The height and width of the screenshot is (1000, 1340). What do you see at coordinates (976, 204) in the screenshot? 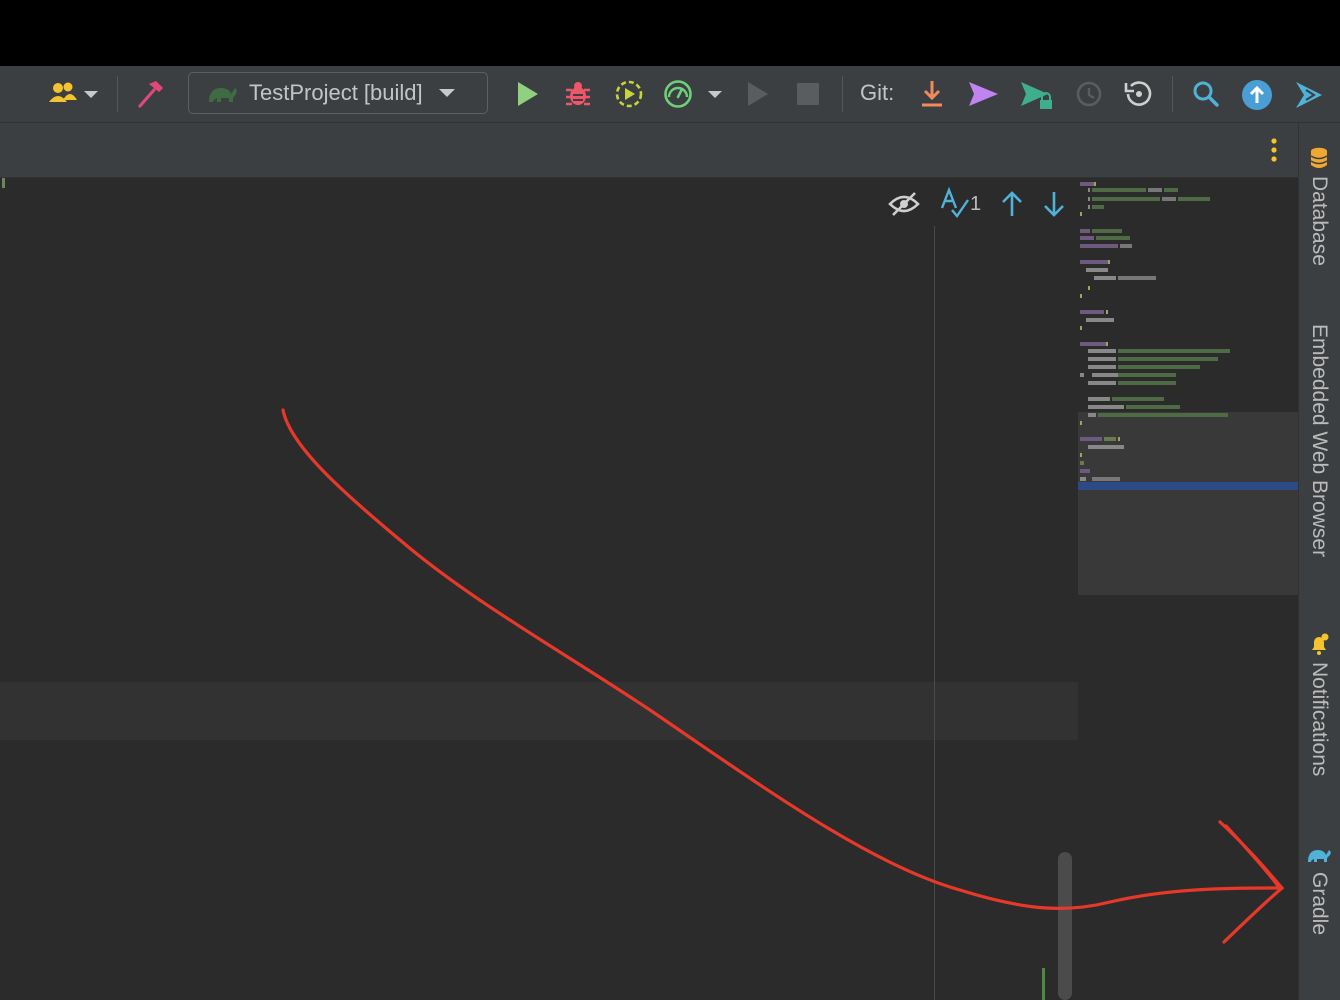
I see `inspection-count: 1` at bounding box center [976, 204].